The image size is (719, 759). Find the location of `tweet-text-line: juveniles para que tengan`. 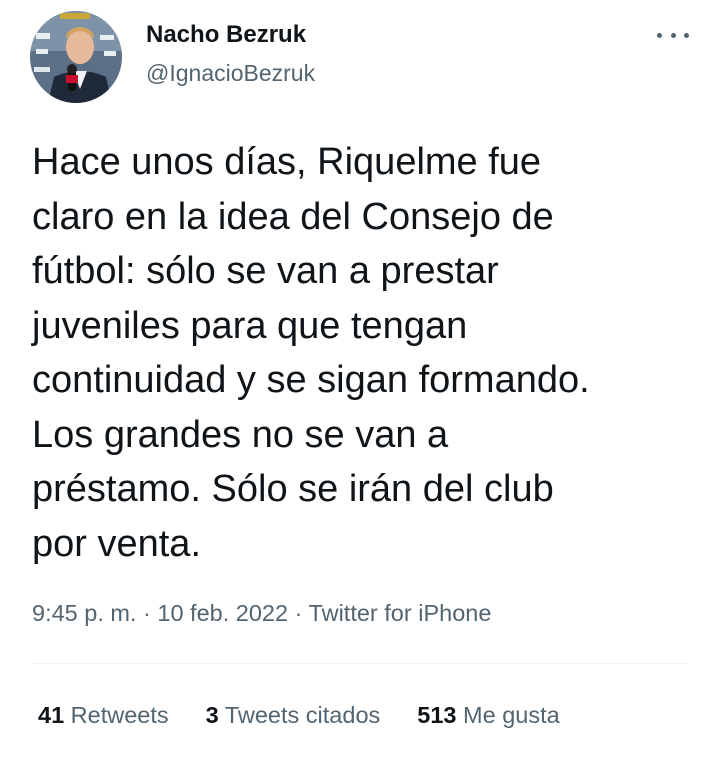

tweet-text-line: juveniles para que tengan is located at coordinates (250, 325).